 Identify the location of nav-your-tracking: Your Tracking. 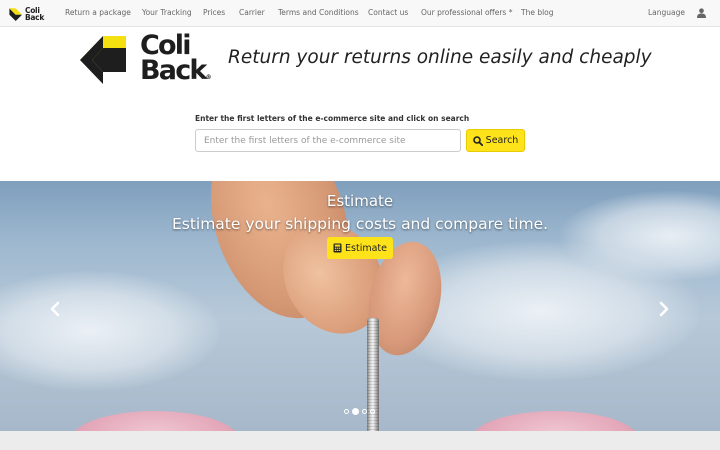
(167, 12).